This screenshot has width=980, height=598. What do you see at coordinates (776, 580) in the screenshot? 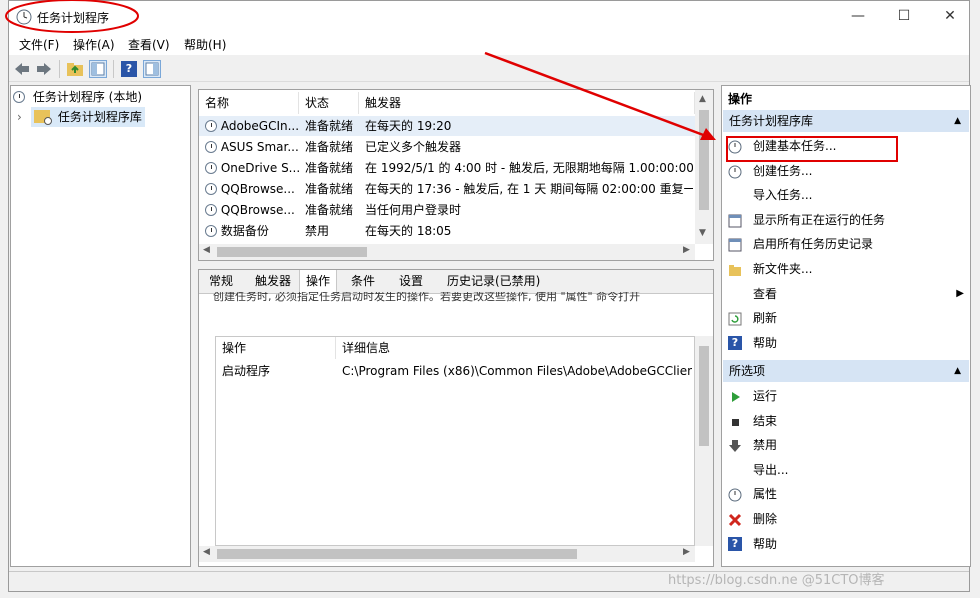
I see `watermark: https://blog.csdn.ne @51CTO博客` at bounding box center [776, 580].